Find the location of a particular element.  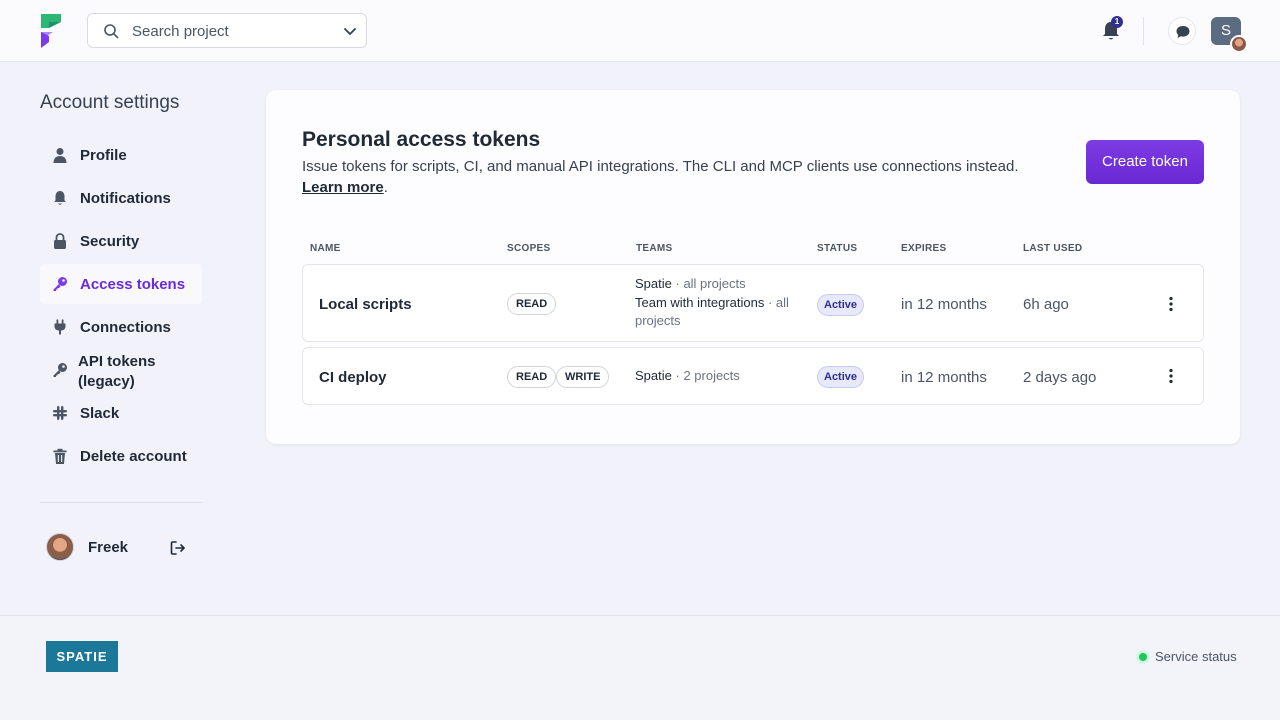

bell-icon is located at coordinates (60, 198).